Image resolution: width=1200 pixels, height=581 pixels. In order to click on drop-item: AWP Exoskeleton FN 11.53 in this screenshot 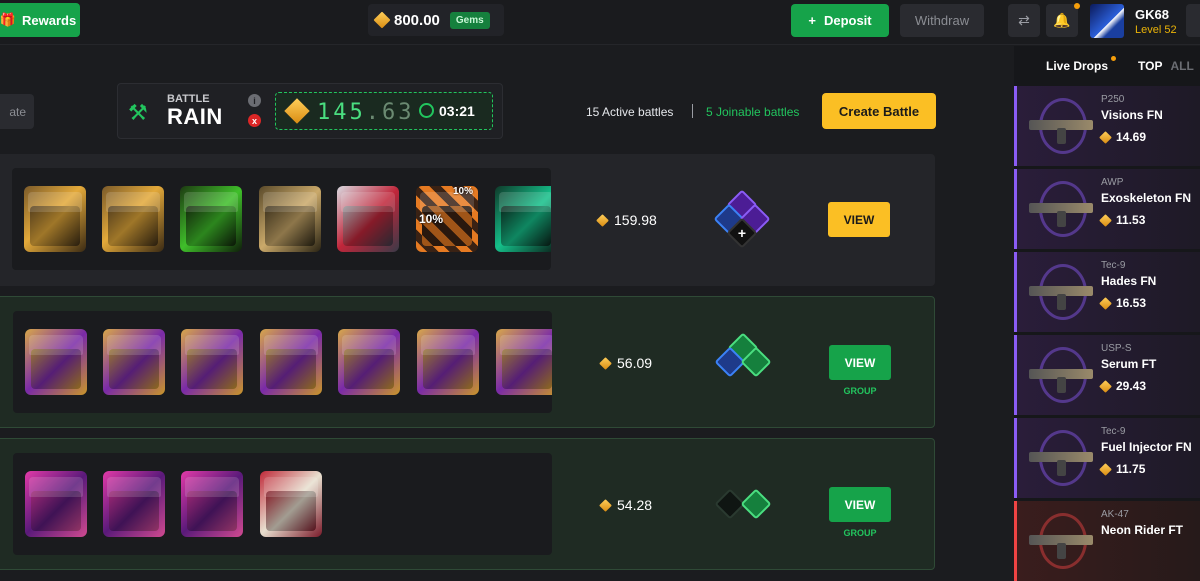, I will do `click(1107, 209)`.